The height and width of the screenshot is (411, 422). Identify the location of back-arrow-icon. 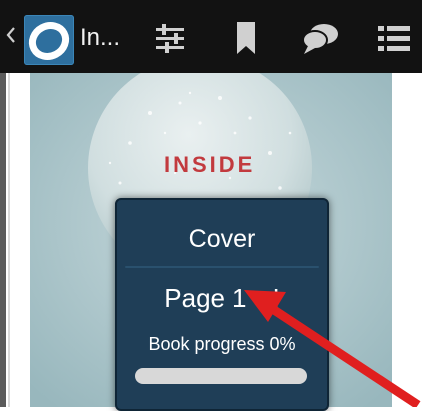
(11, 35).